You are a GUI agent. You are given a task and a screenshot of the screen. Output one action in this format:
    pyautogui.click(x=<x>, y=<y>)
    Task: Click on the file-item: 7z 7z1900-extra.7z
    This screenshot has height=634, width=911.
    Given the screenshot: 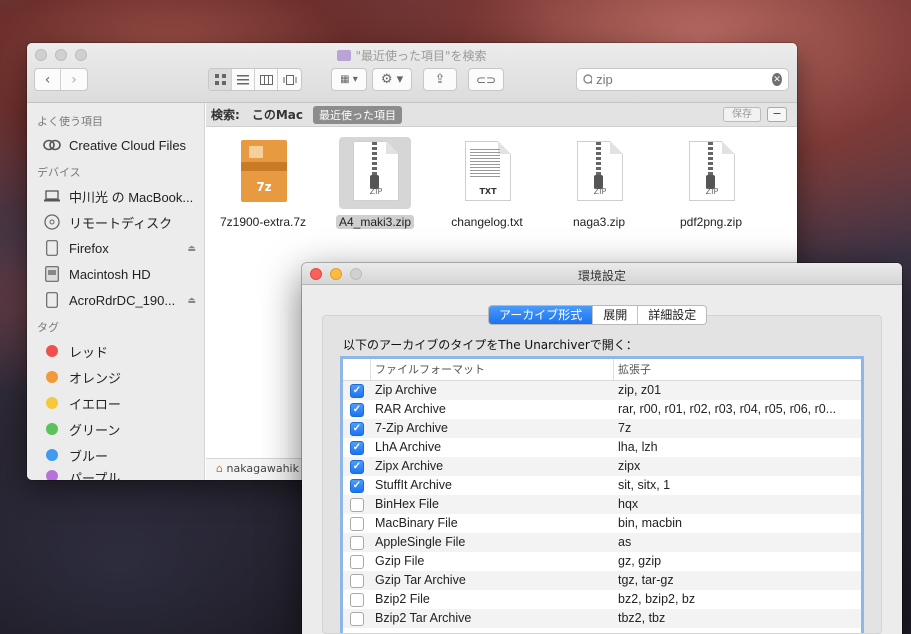 What is the action you would take?
    pyautogui.click(x=263, y=183)
    